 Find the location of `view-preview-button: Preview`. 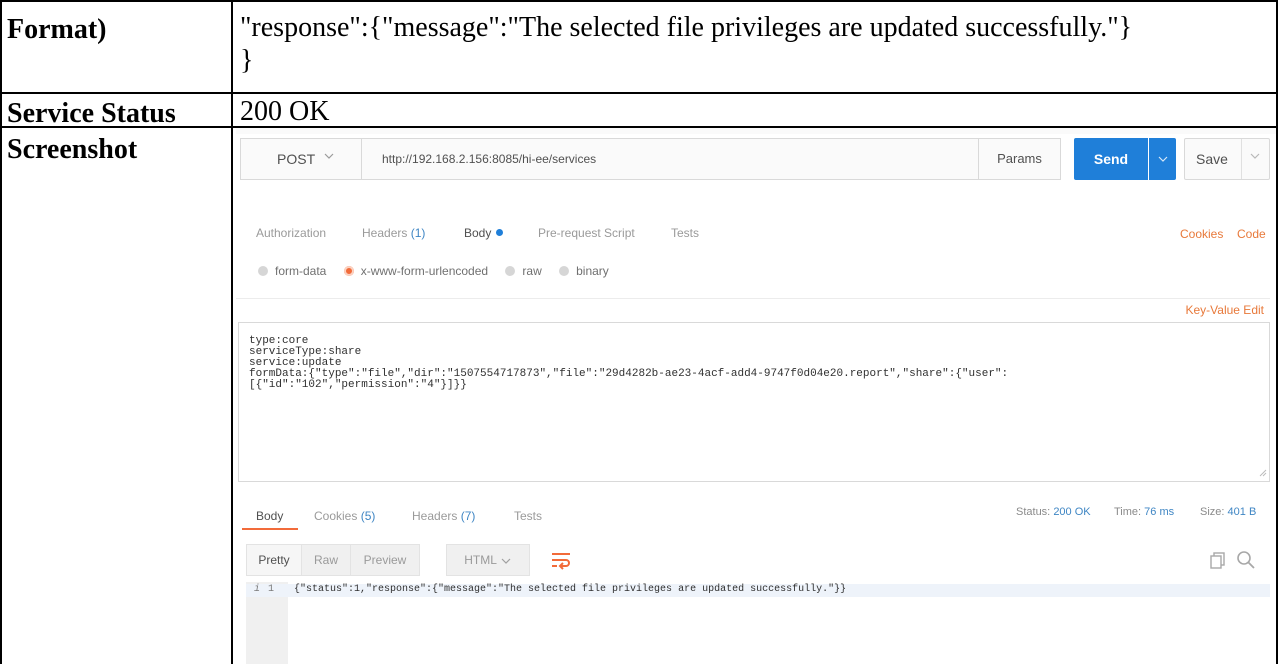

view-preview-button: Preview is located at coordinates (385, 560).